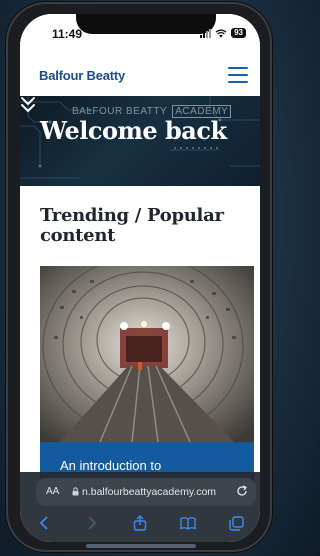 This screenshot has width=320, height=556. What do you see at coordinates (133, 130) in the screenshot?
I see `hero-title: Welcome back` at bounding box center [133, 130].